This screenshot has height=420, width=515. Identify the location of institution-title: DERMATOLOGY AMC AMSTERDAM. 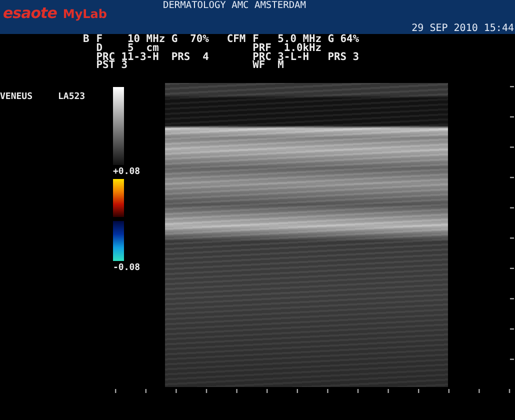
(234, 6).